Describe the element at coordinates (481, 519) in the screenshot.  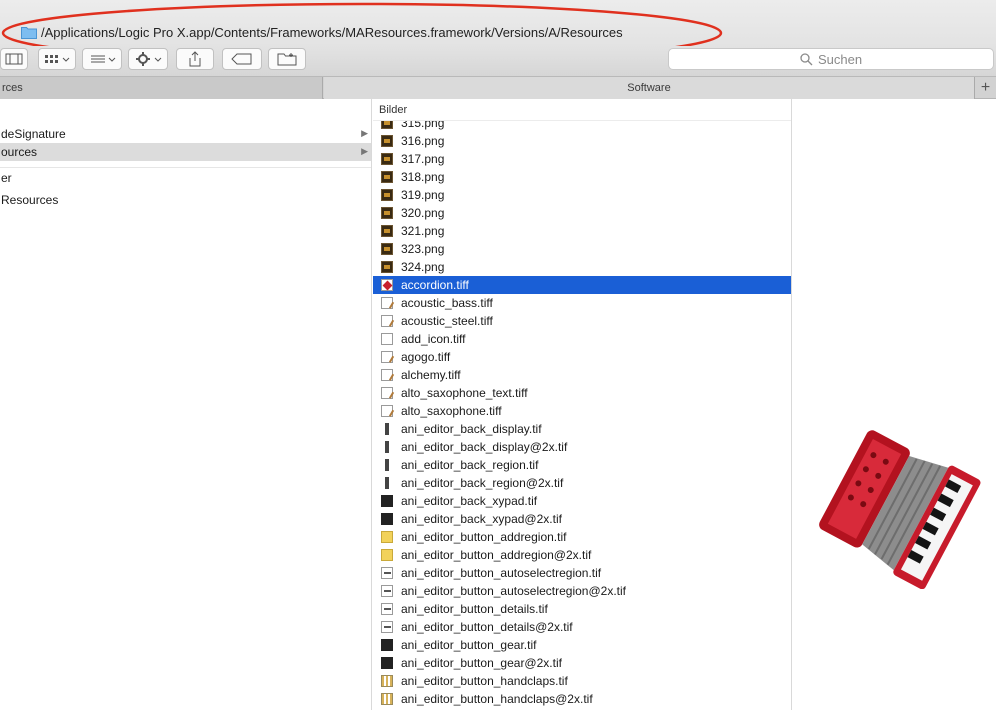
I see `file-name: ani_editor_back_xypad@2x.tif` at that location.